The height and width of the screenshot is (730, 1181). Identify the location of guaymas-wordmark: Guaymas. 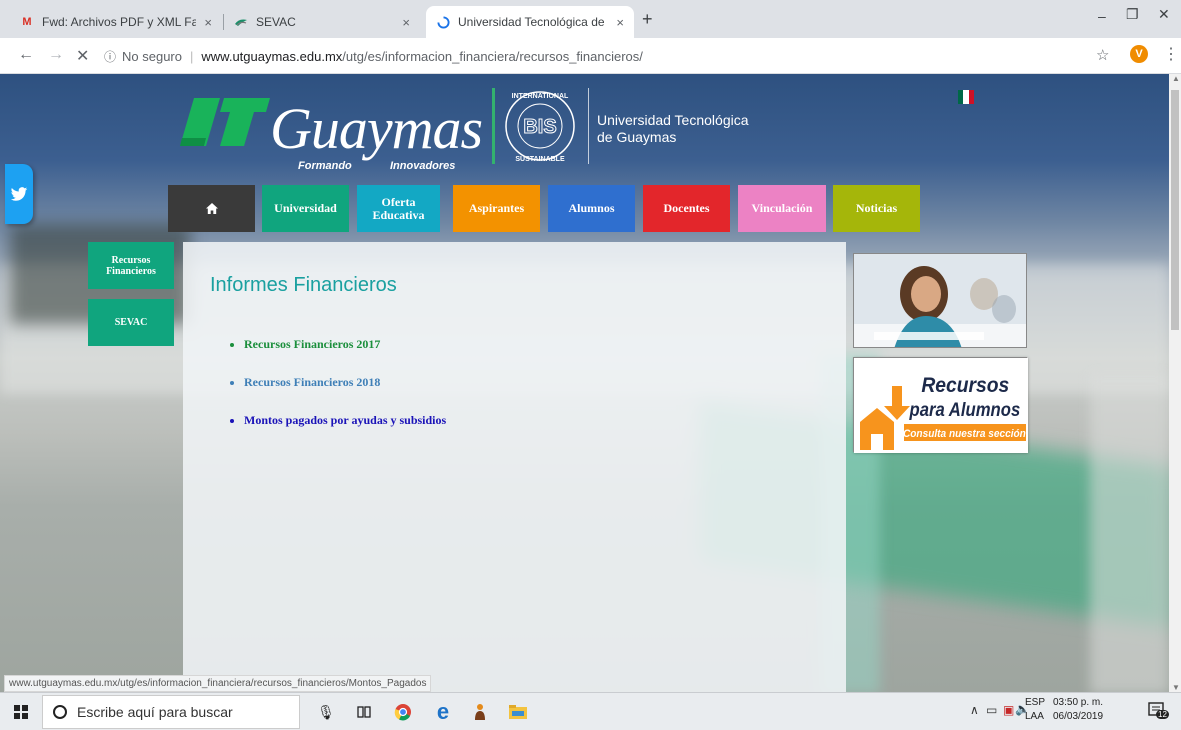
(376, 128).